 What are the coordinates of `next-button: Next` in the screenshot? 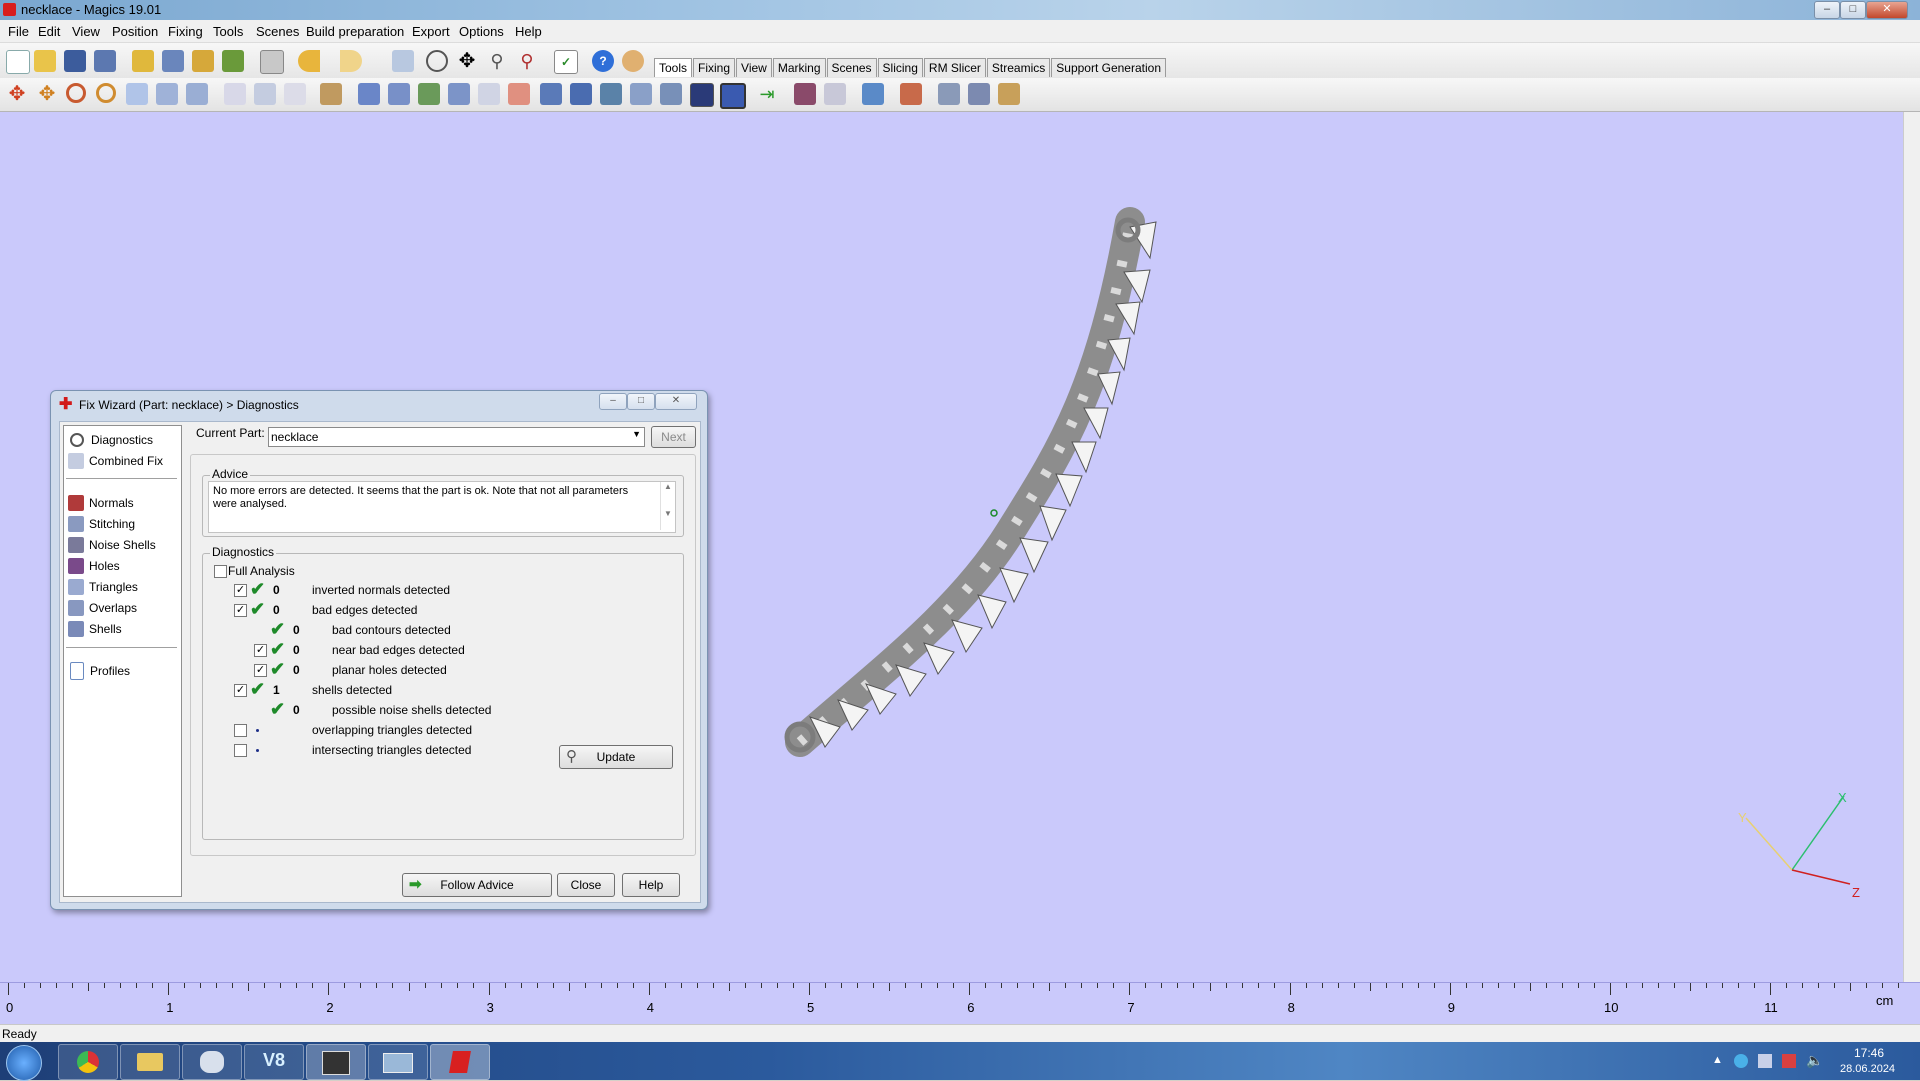 It's located at (673, 437).